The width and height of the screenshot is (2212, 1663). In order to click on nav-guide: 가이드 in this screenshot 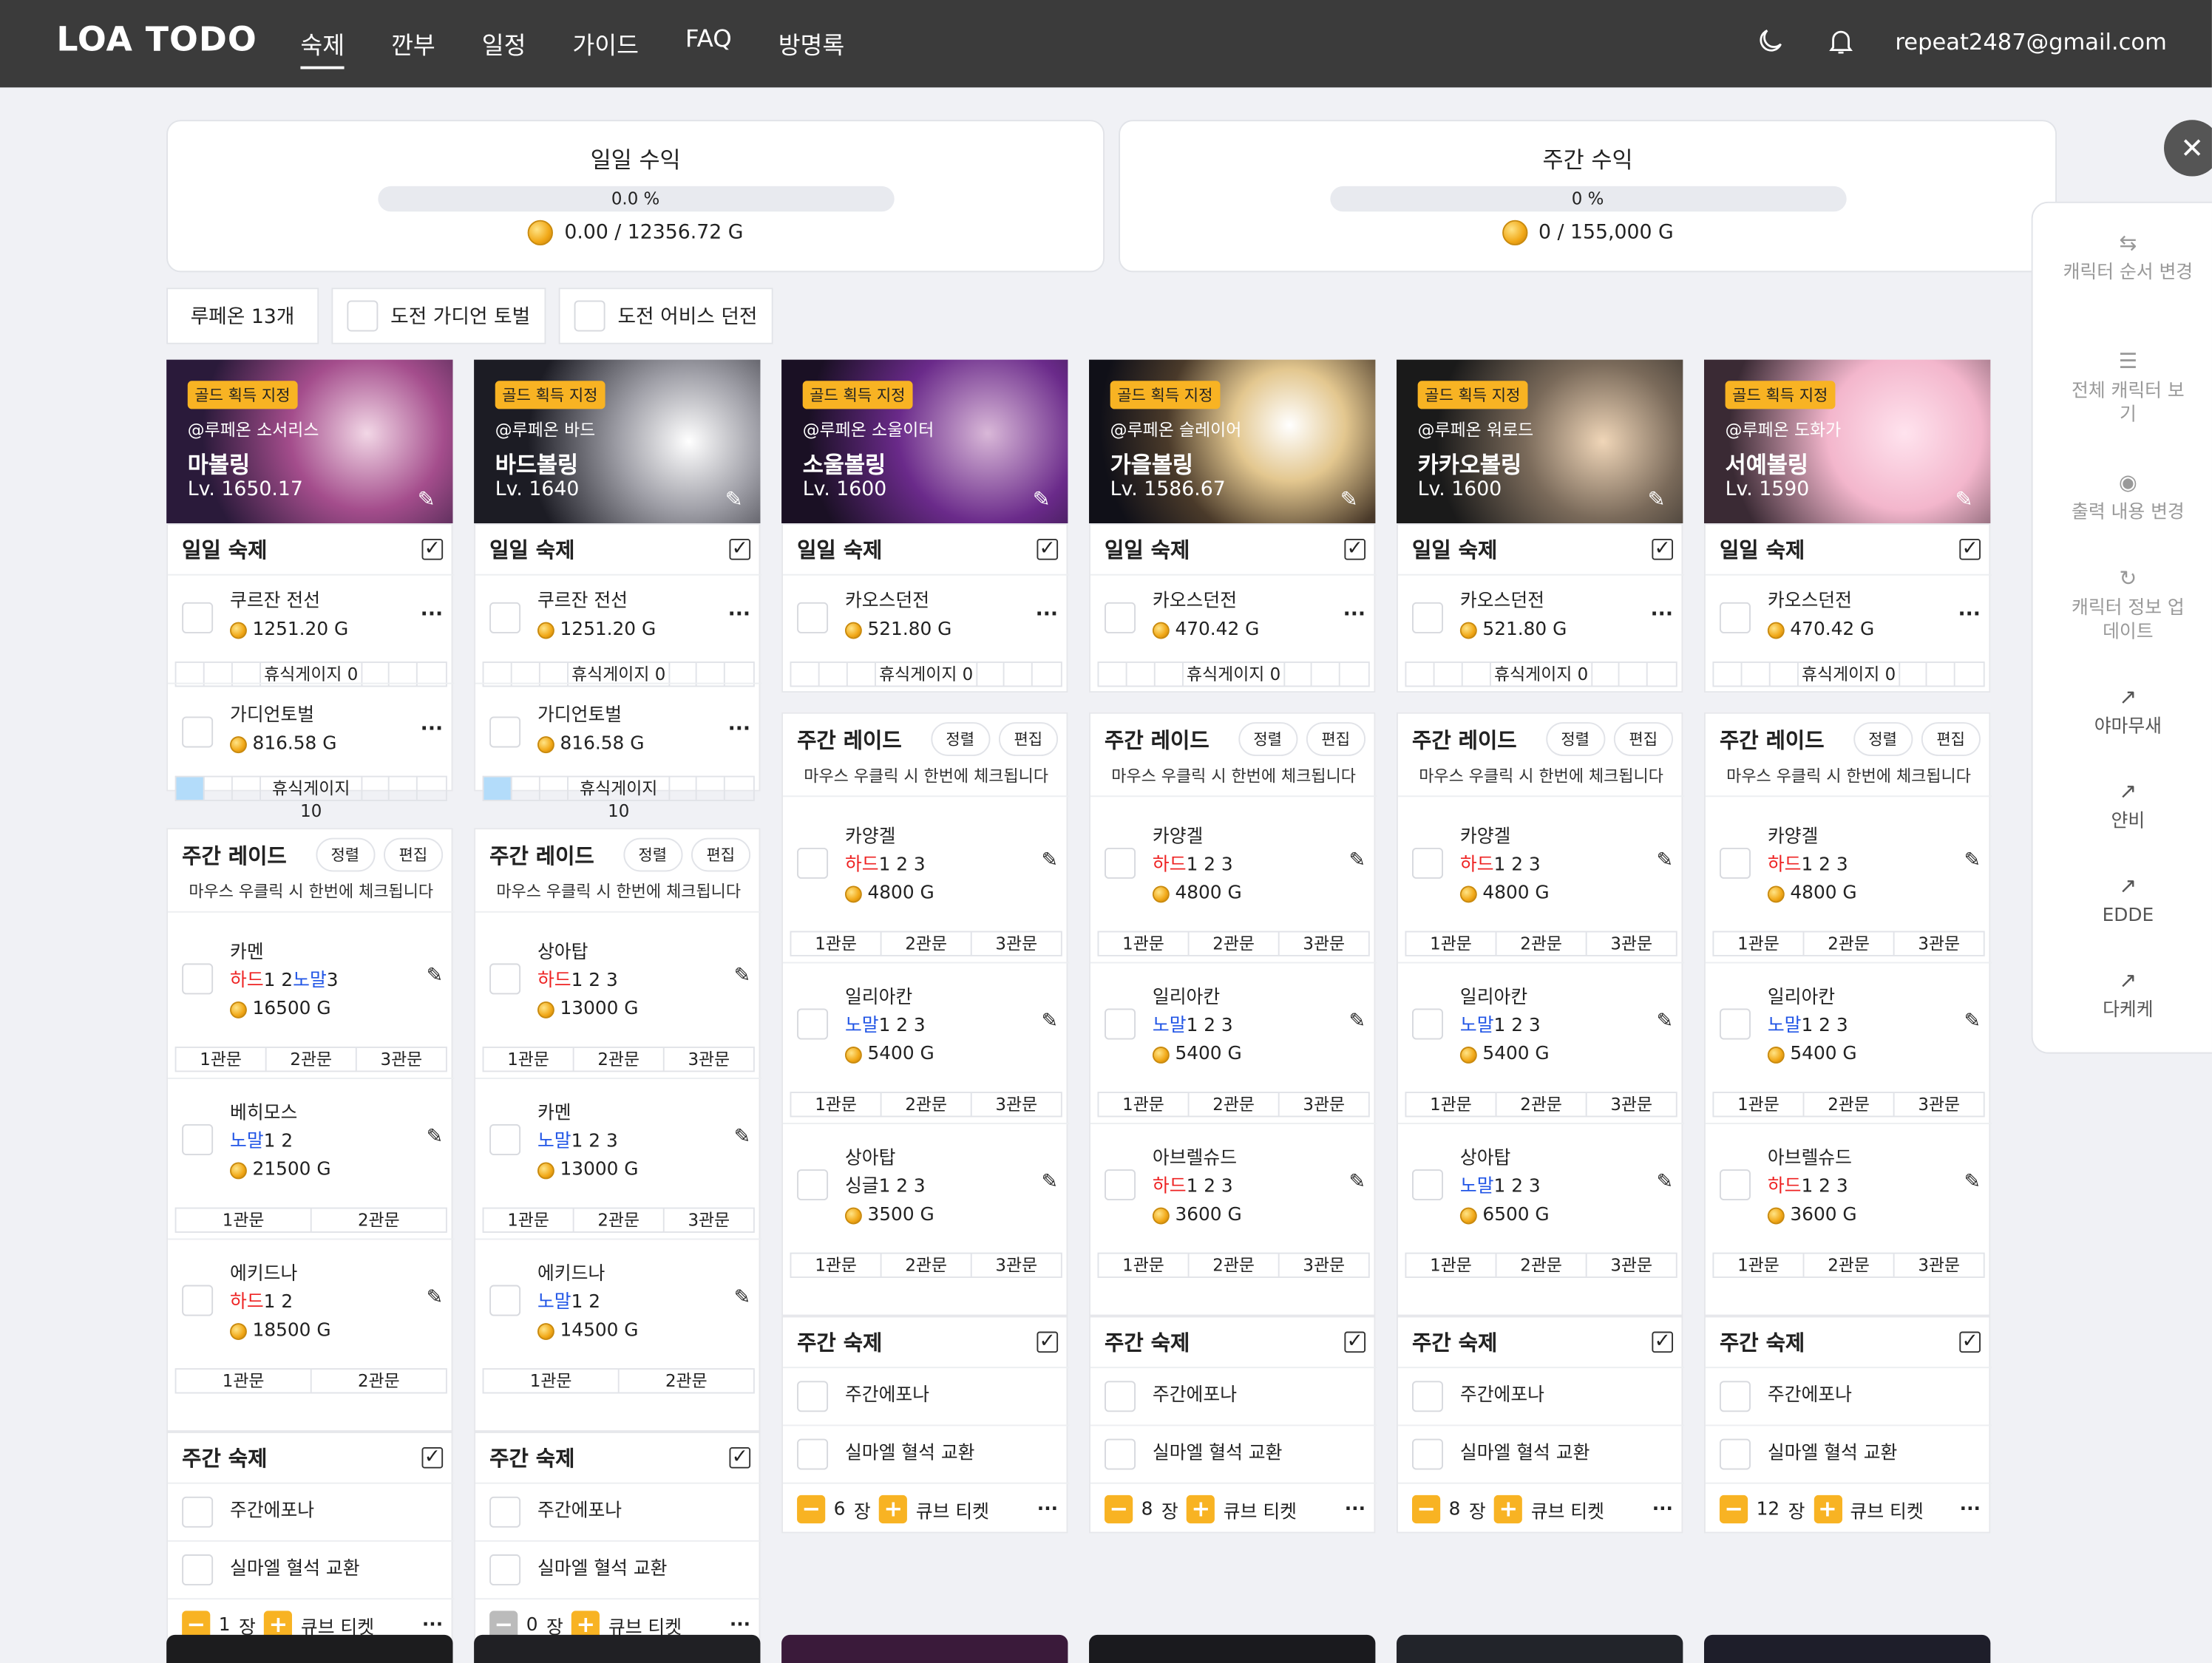, I will do `click(605, 47)`.